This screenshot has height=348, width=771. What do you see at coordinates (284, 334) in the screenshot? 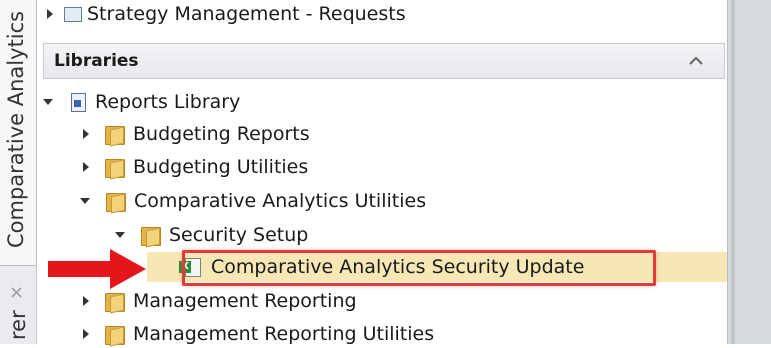
I see `tree-item-label: Management Reporting Utilities` at bounding box center [284, 334].